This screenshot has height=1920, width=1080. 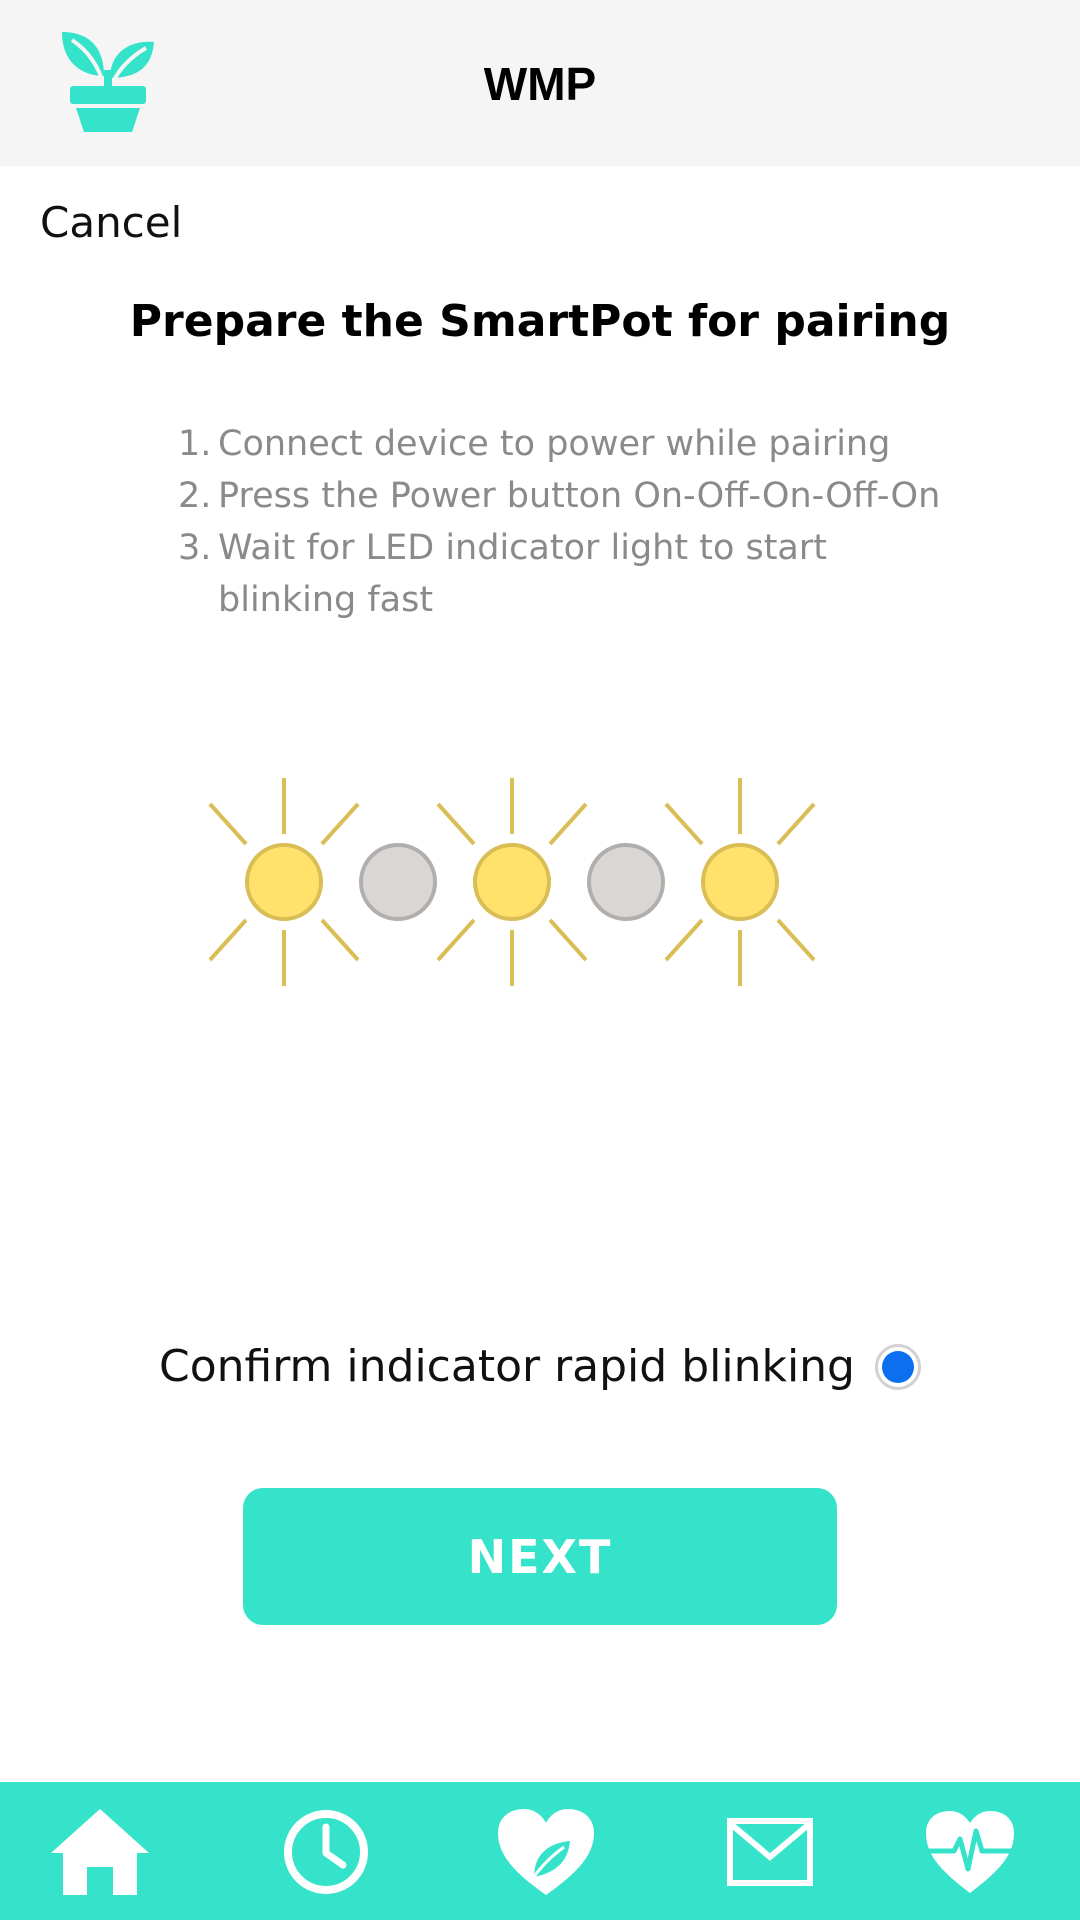 What do you see at coordinates (554, 444) in the screenshot?
I see `step-text: Connect device to power while pairing` at bounding box center [554, 444].